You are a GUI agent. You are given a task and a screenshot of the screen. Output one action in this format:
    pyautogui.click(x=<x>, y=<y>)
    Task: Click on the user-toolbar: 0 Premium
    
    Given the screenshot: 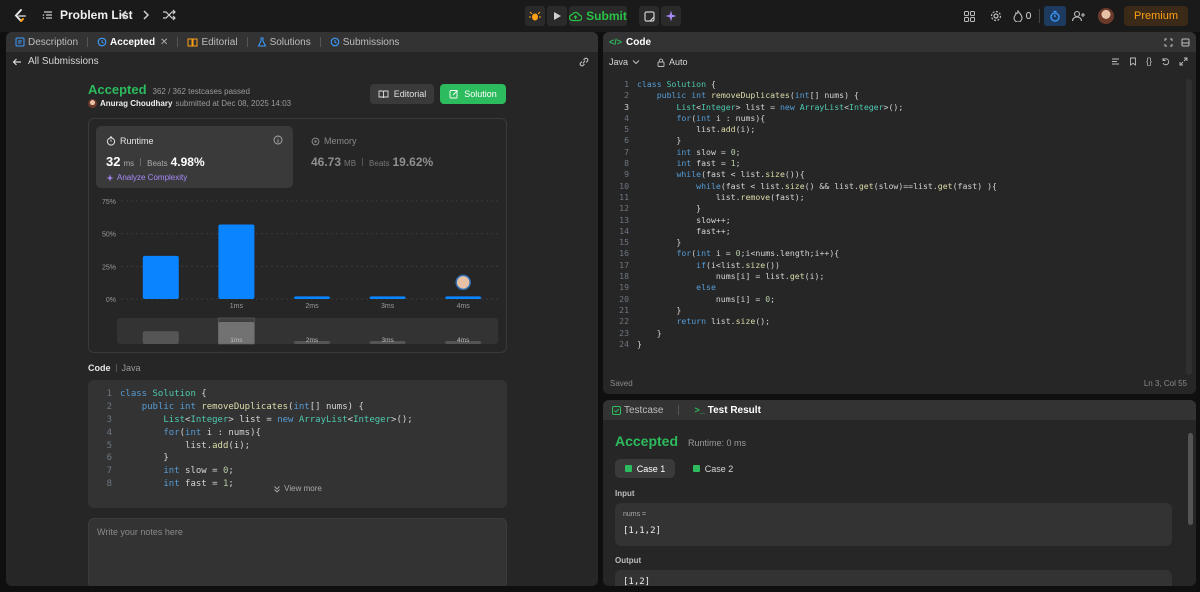 What is the action you would take?
    pyautogui.click(x=1078, y=16)
    